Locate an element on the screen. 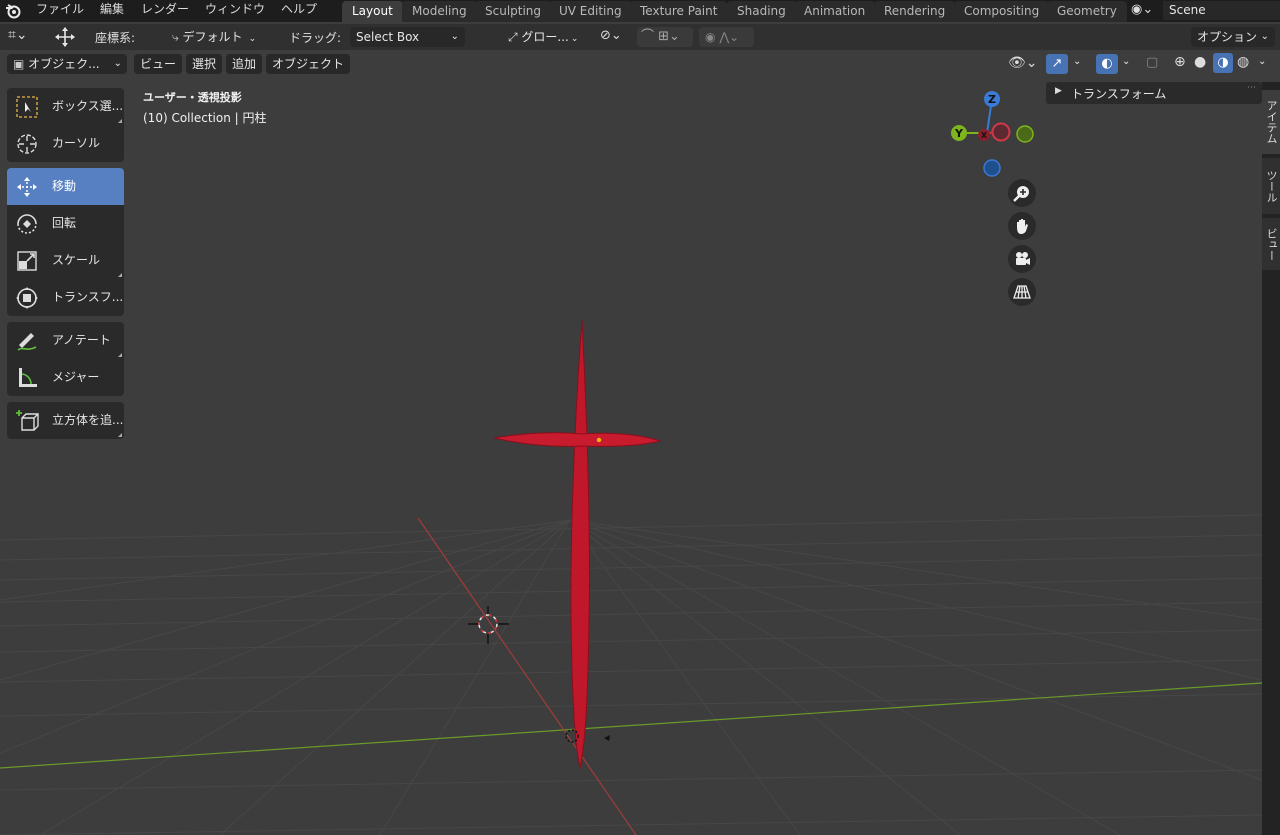 The height and width of the screenshot is (835, 1280). move-icon is located at coordinates (27, 187).